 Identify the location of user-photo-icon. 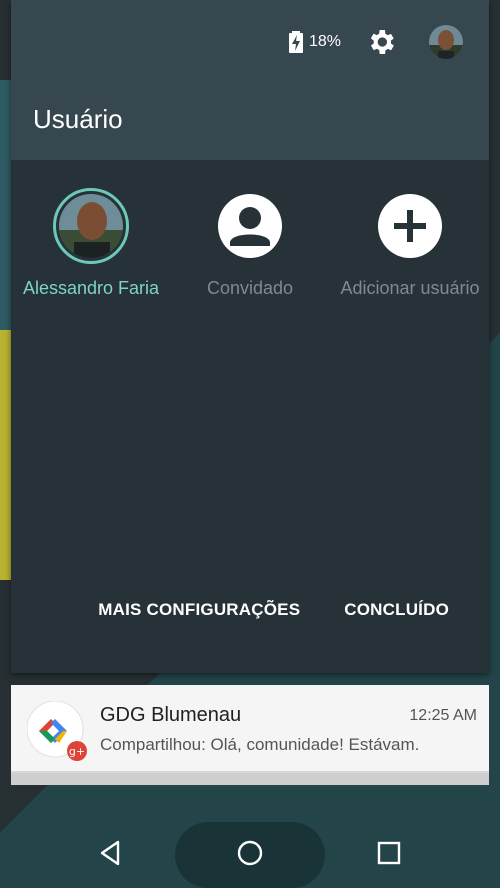
(91, 226).